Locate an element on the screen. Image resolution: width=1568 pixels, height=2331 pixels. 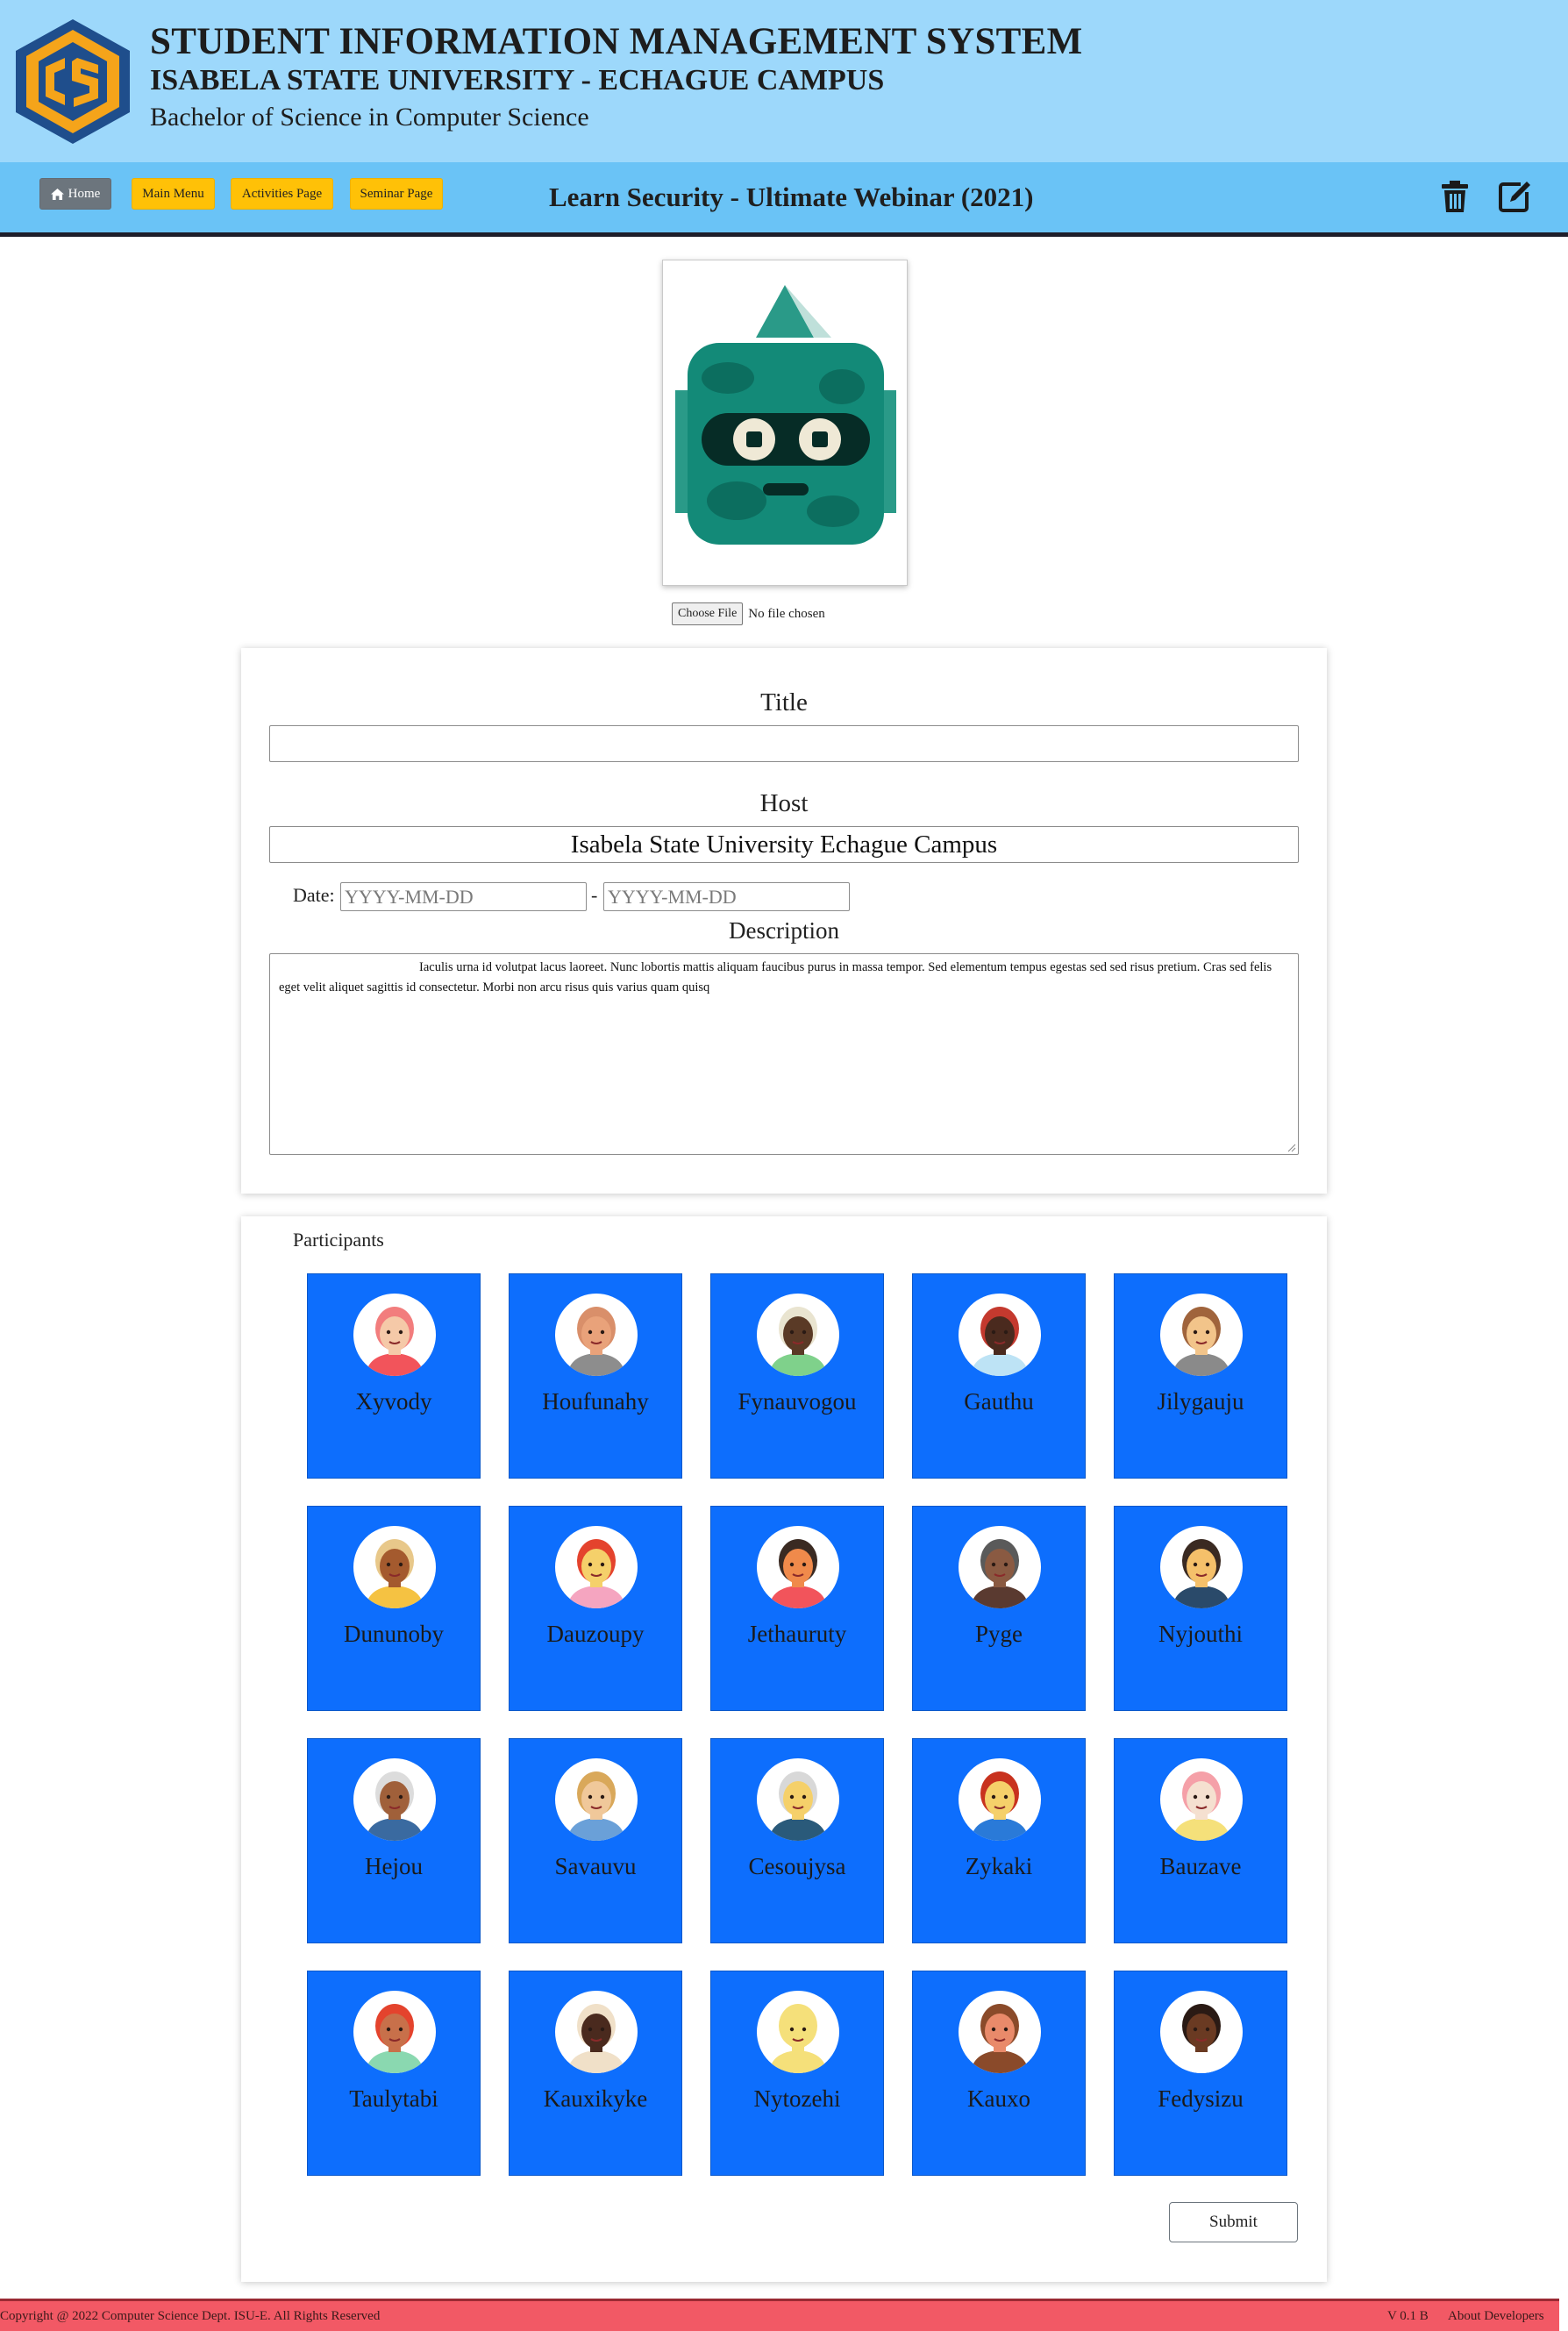
start-date-input: YYYY-MM-DD is located at coordinates (463, 897).